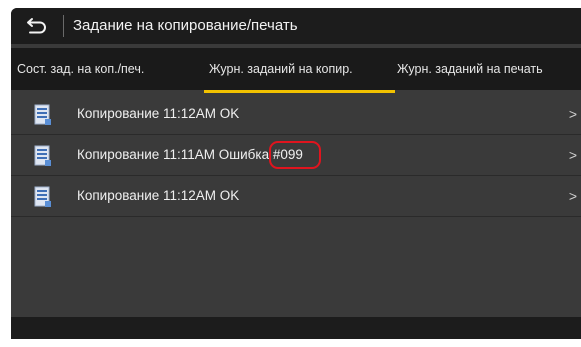 This screenshot has width=581, height=347. Describe the element at coordinates (470, 69) in the screenshot. I see `tab-print-job-log: Журн. заданий на печать` at that location.